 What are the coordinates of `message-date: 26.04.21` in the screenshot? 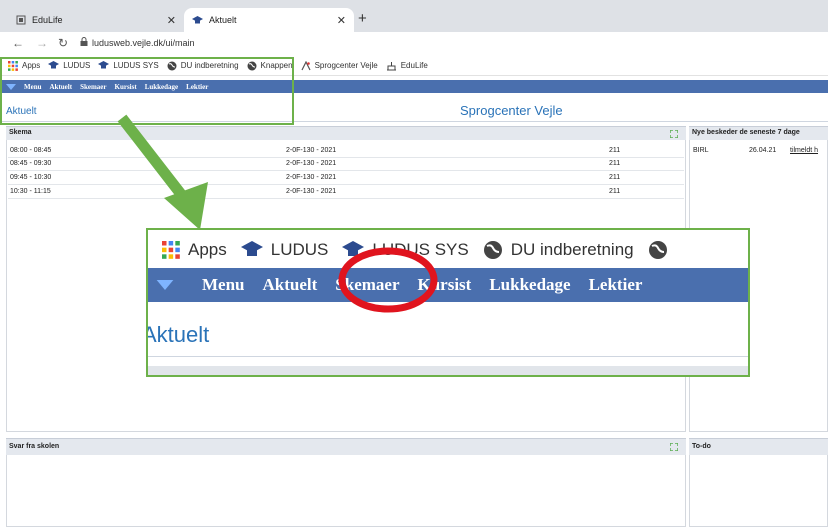 It's located at (763, 150).